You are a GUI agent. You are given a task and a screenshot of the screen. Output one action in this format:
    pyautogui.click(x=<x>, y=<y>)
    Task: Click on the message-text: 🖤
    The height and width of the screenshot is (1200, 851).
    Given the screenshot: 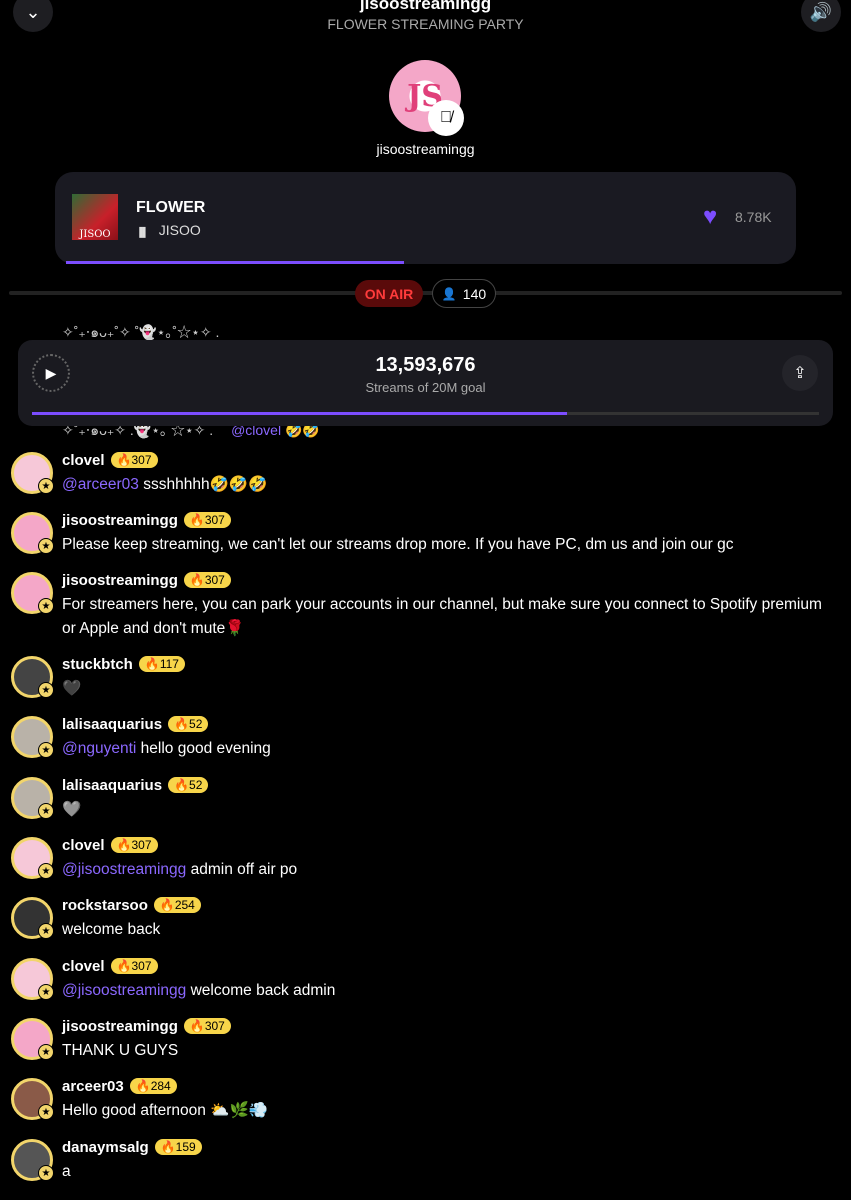 What is the action you would take?
    pyautogui.click(x=442, y=689)
    